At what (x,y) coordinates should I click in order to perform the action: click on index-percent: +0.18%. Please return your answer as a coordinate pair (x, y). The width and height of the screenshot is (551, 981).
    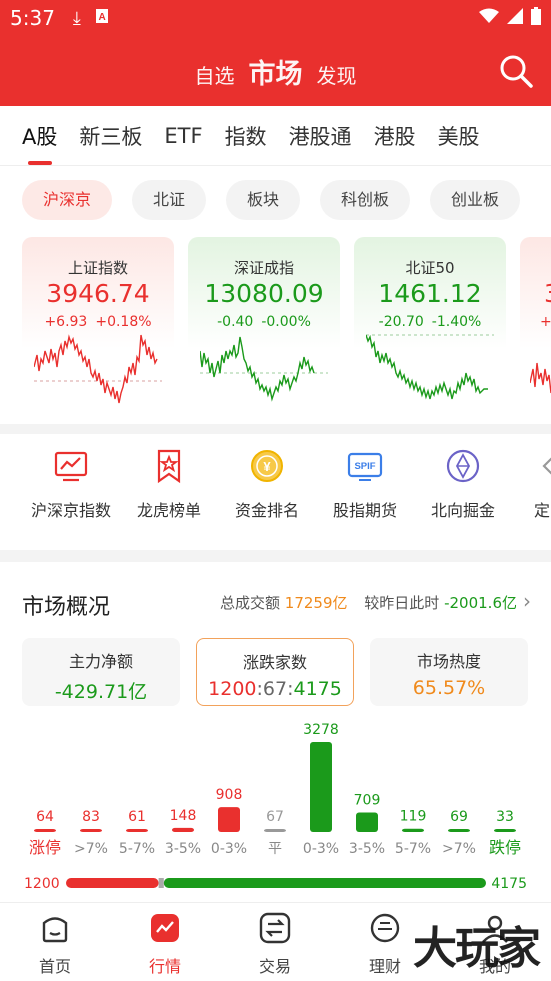
    Looking at the image, I should click on (123, 322).